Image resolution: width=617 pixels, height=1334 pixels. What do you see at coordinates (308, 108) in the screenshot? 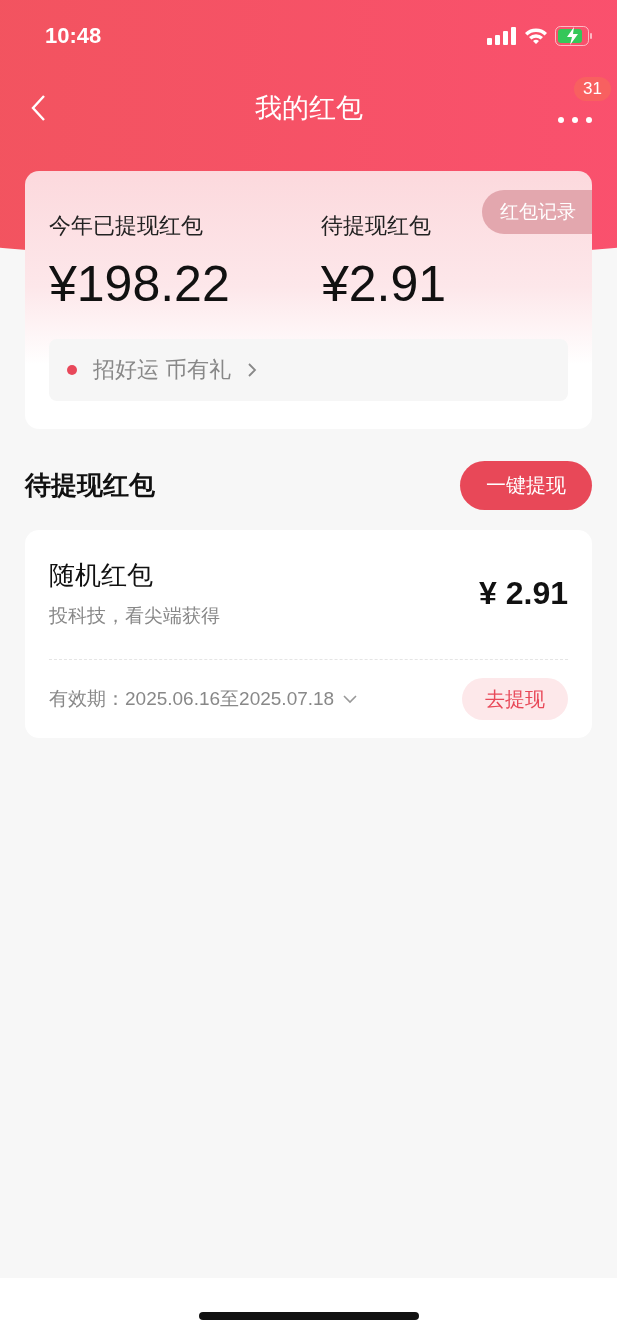
I see `page-title: 我的红包` at bounding box center [308, 108].